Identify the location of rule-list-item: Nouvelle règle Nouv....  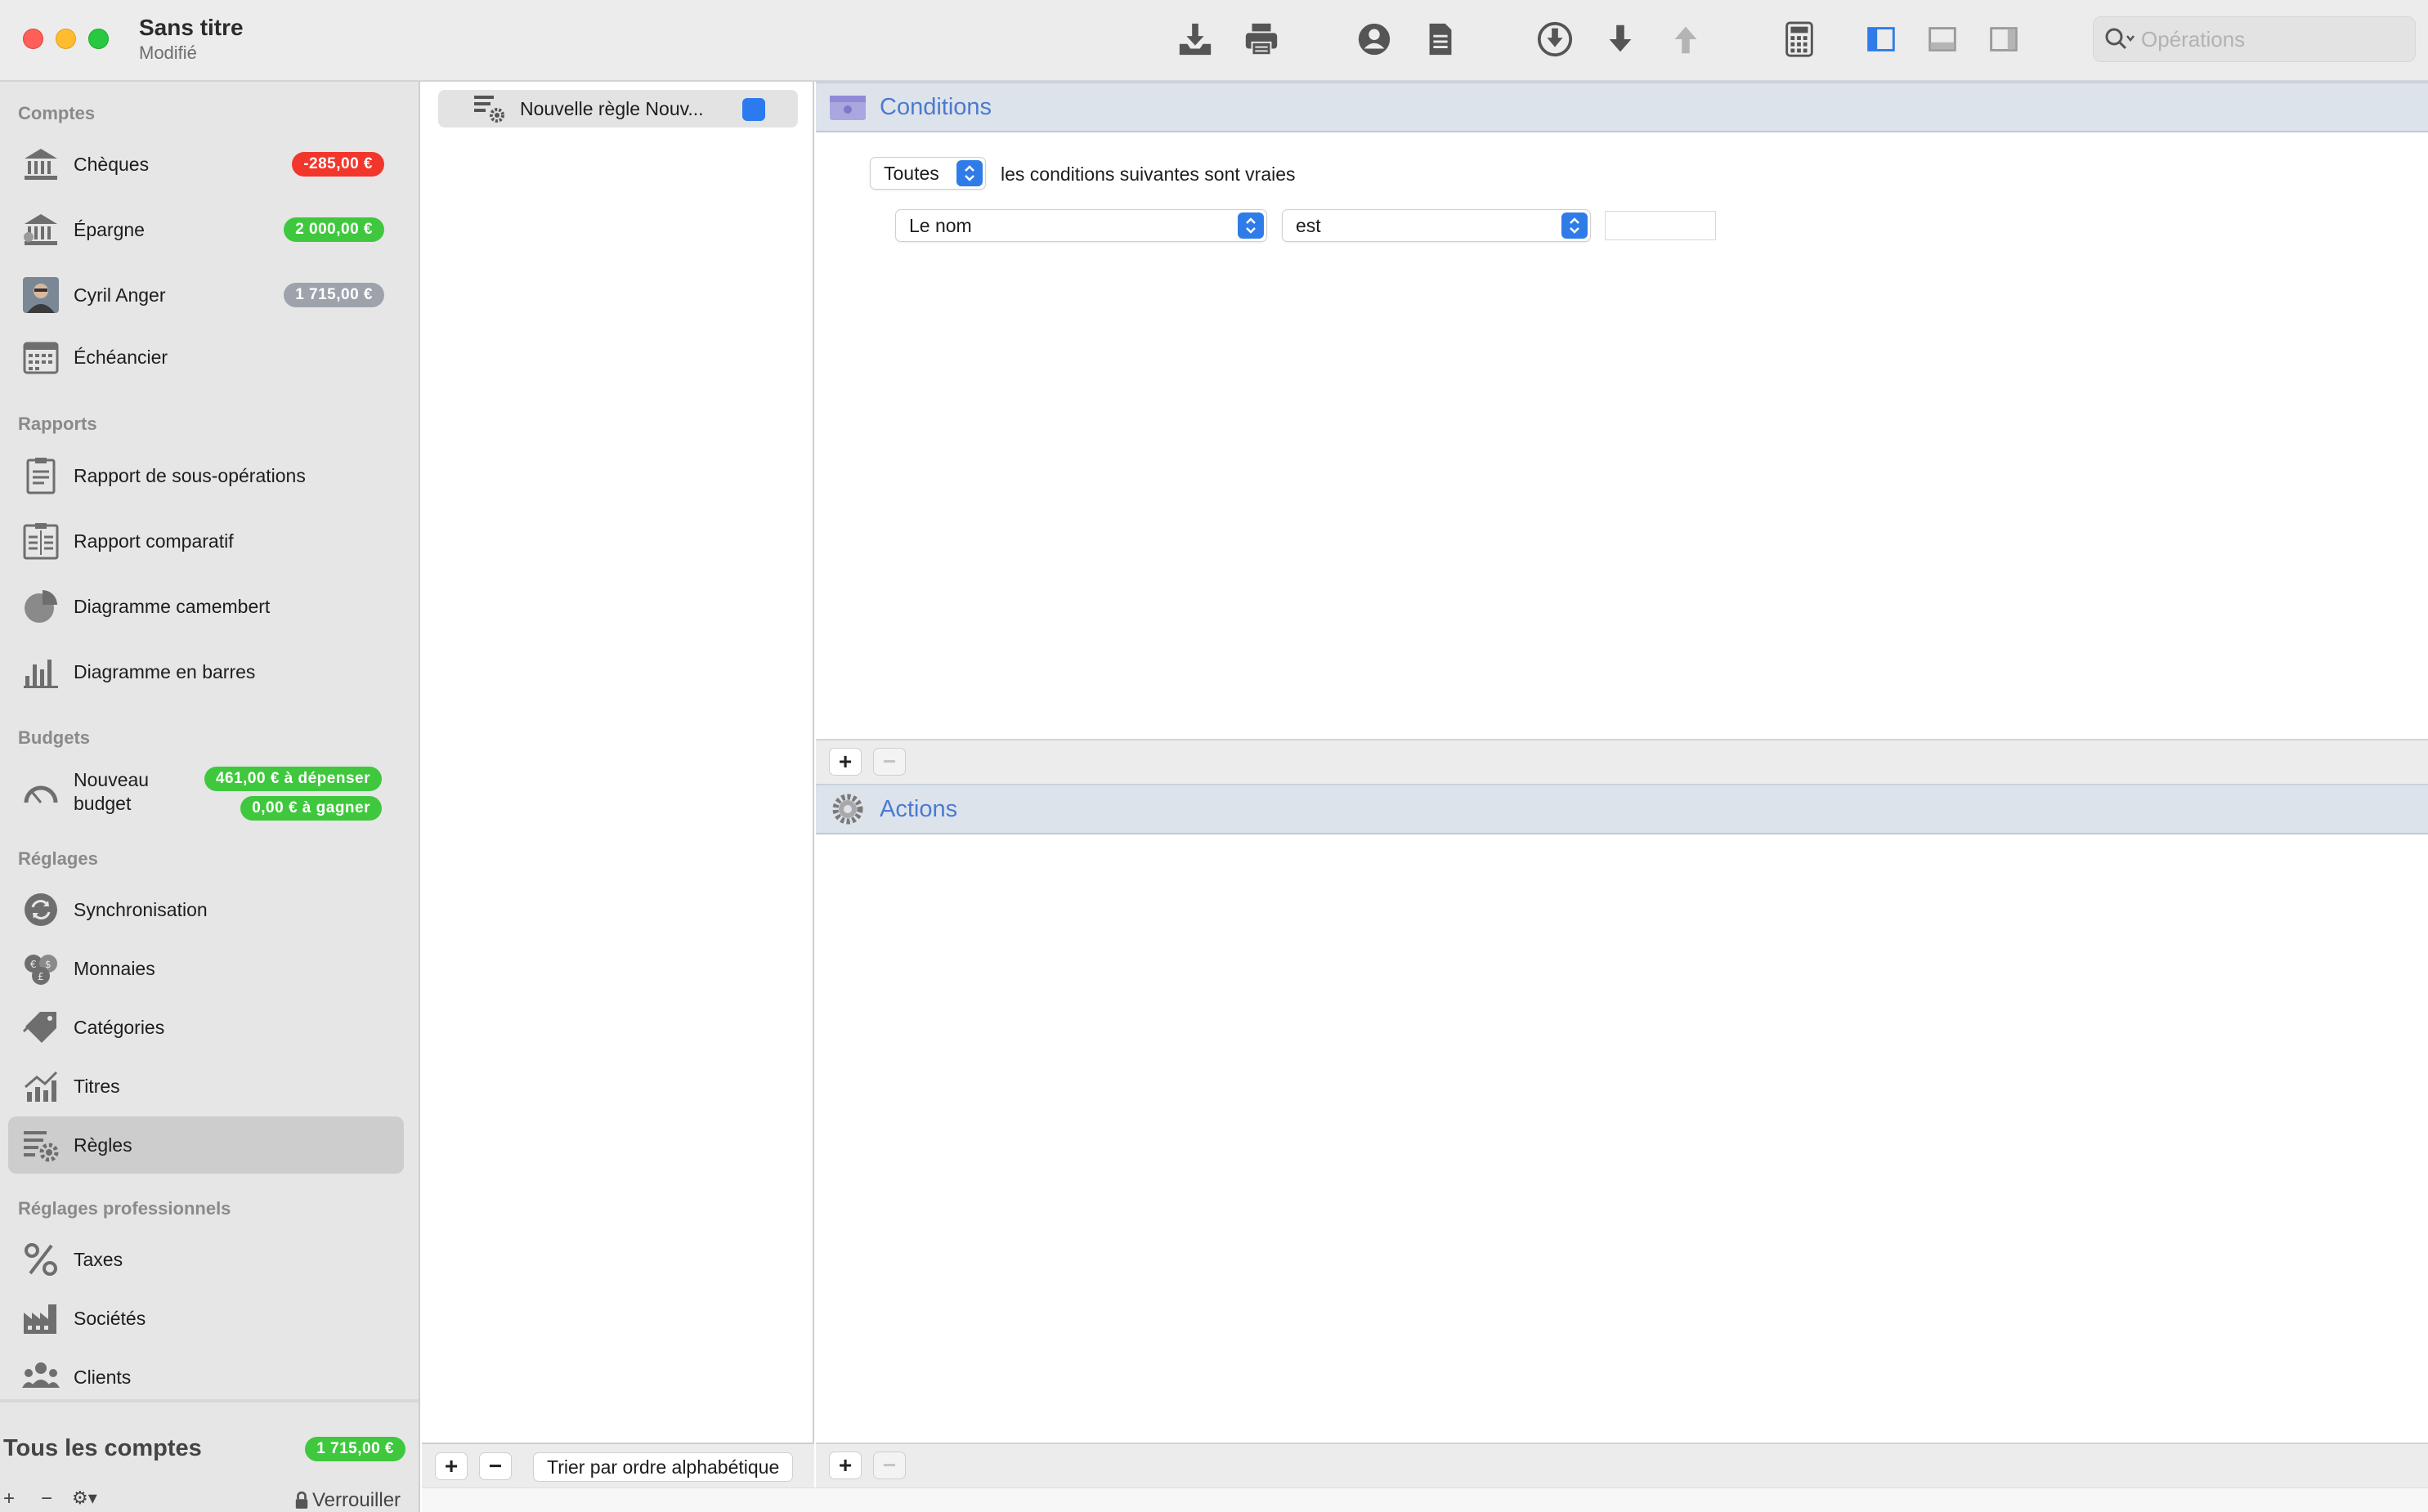
(618, 108).